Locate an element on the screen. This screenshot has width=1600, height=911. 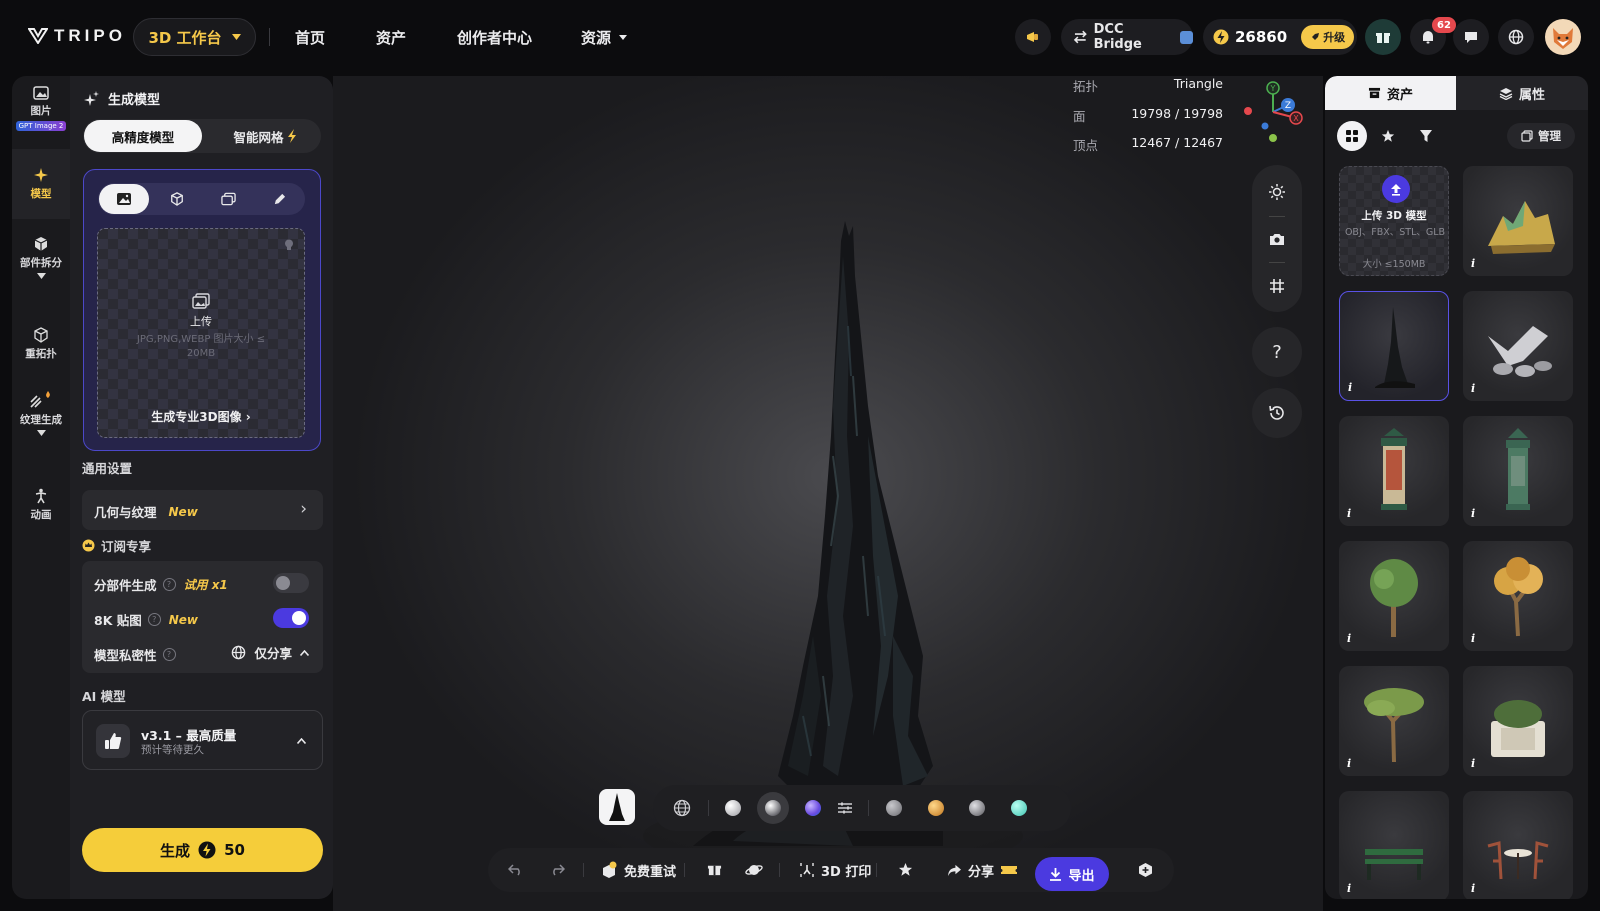
redo-icon is located at coordinates (557, 870).